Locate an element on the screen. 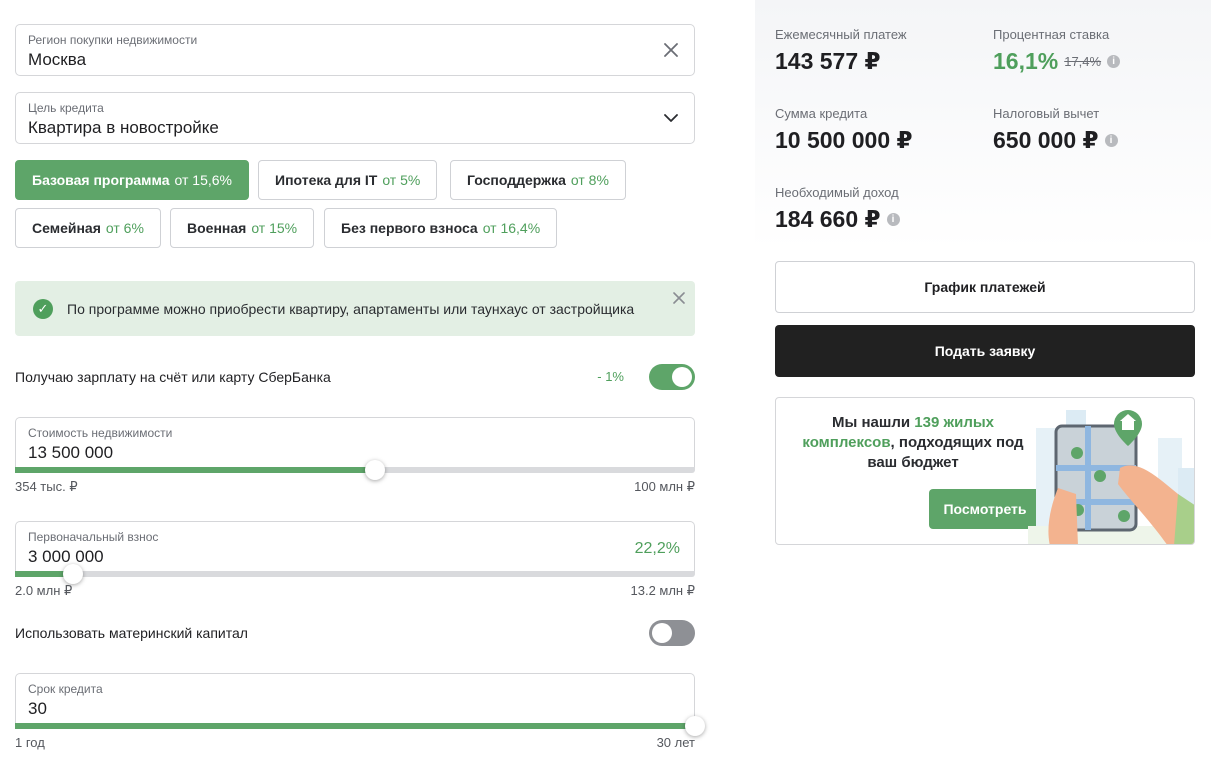 Image resolution: width=1211 pixels, height=772 pixels. salary-toggle is located at coordinates (672, 377).